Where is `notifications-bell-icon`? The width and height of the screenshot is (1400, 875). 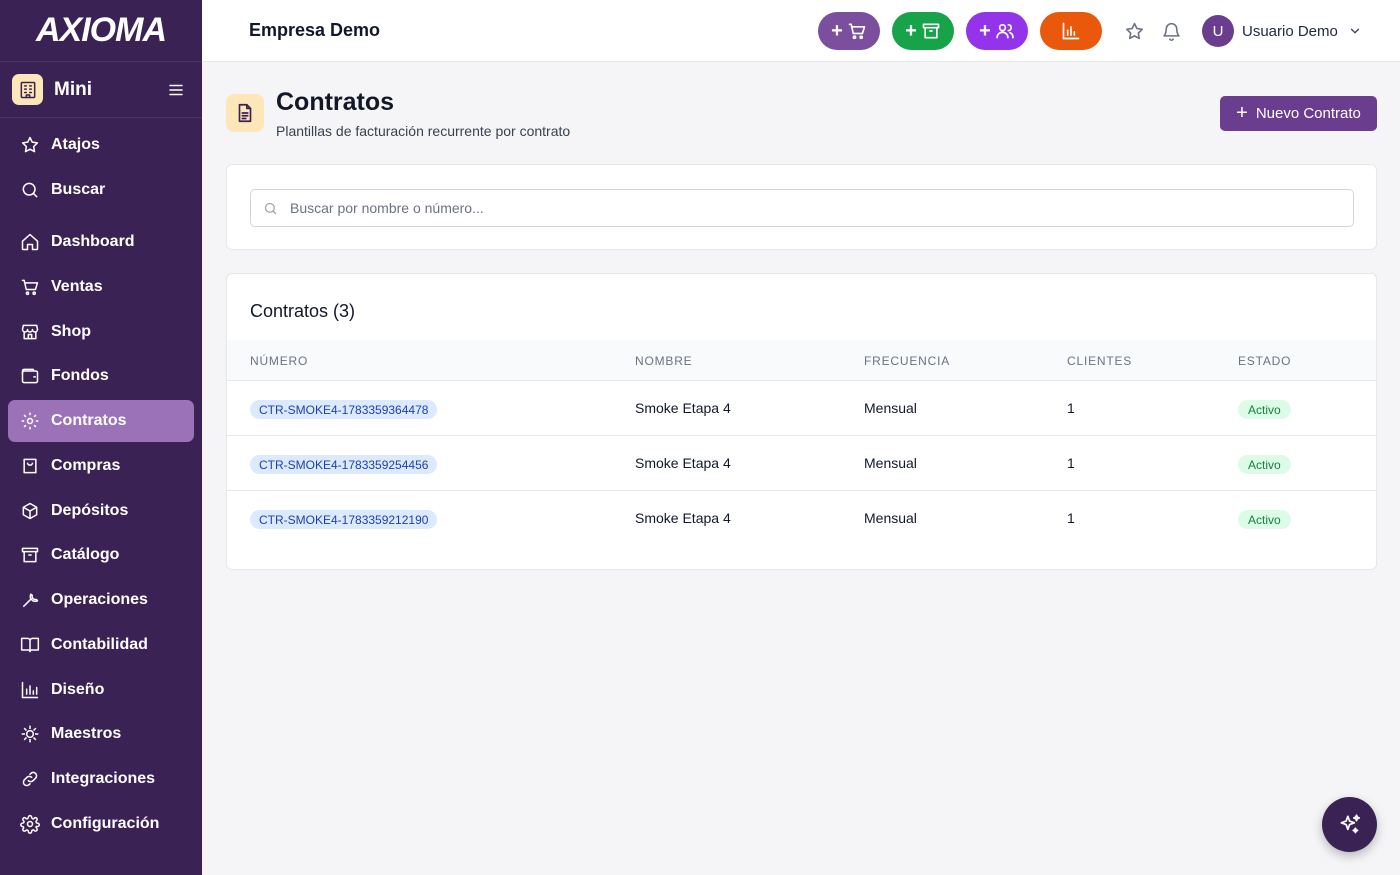
notifications-bell-icon is located at coordinates (1171, 31).